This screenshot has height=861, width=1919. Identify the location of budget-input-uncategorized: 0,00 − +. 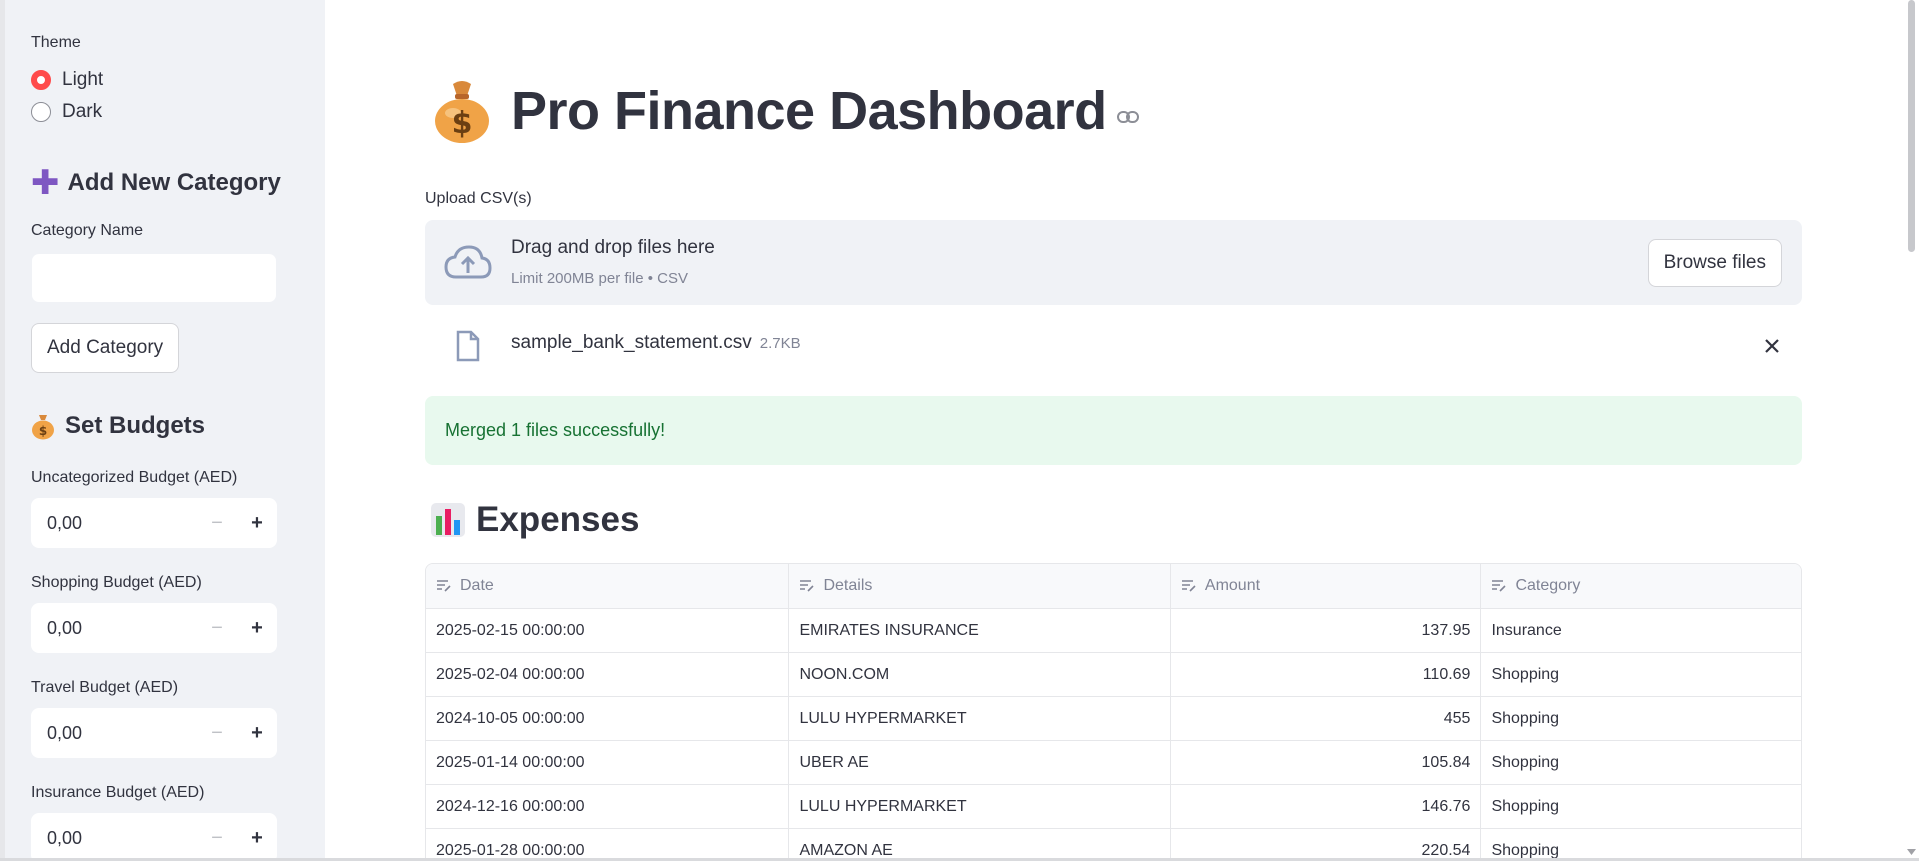
(154, 523).